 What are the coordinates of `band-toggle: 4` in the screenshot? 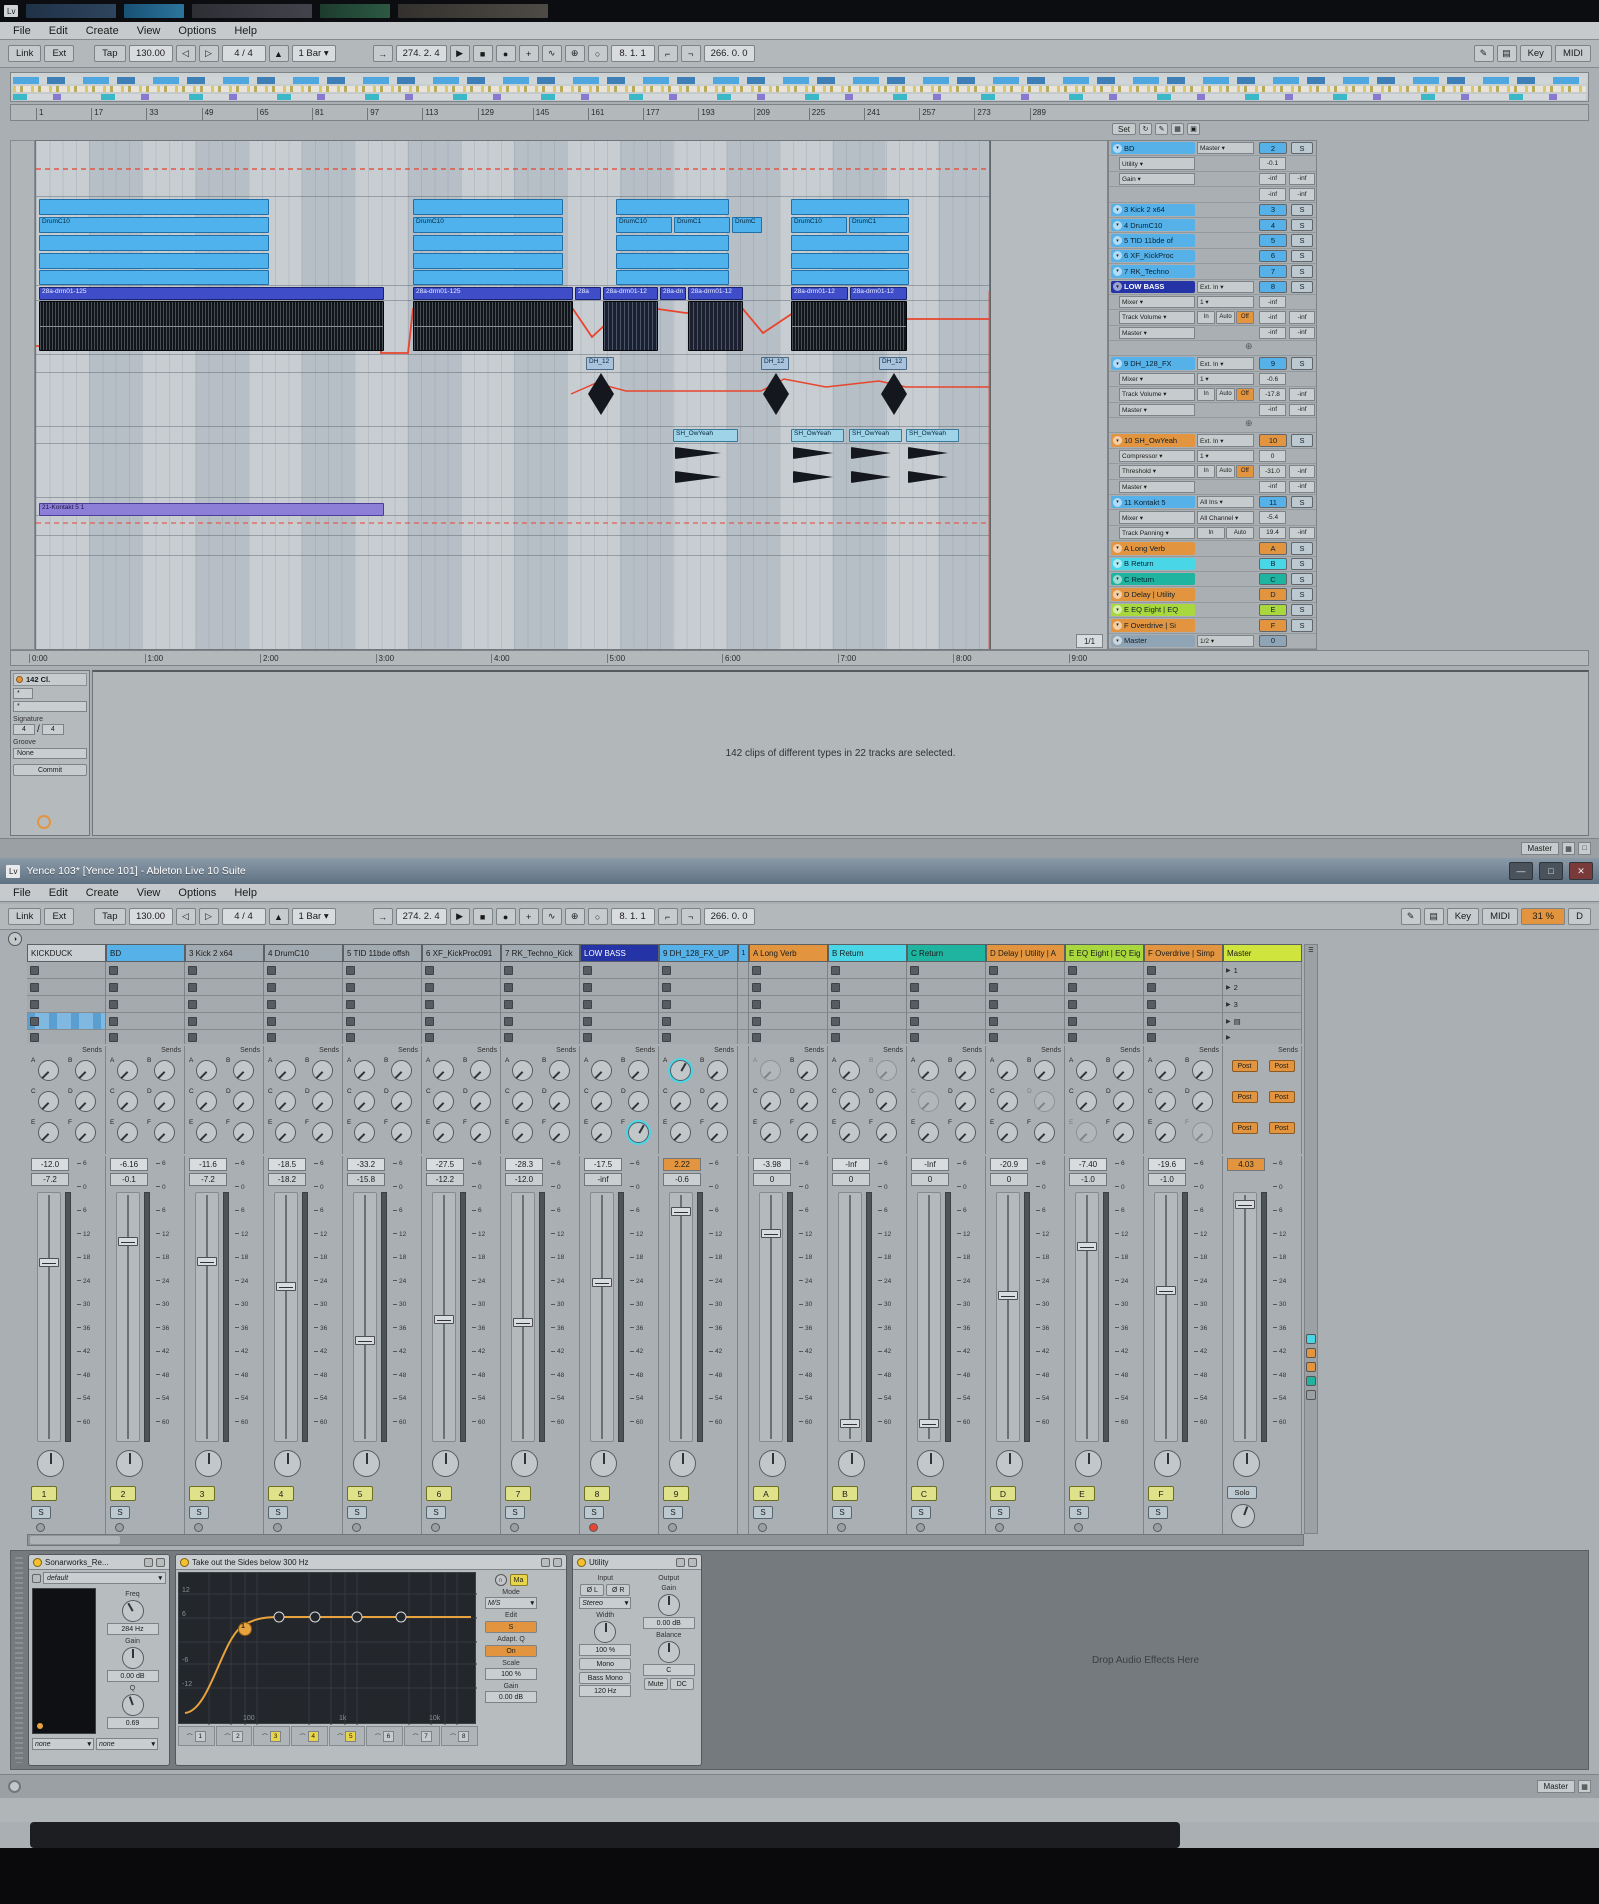 It's located at (313, 1736).